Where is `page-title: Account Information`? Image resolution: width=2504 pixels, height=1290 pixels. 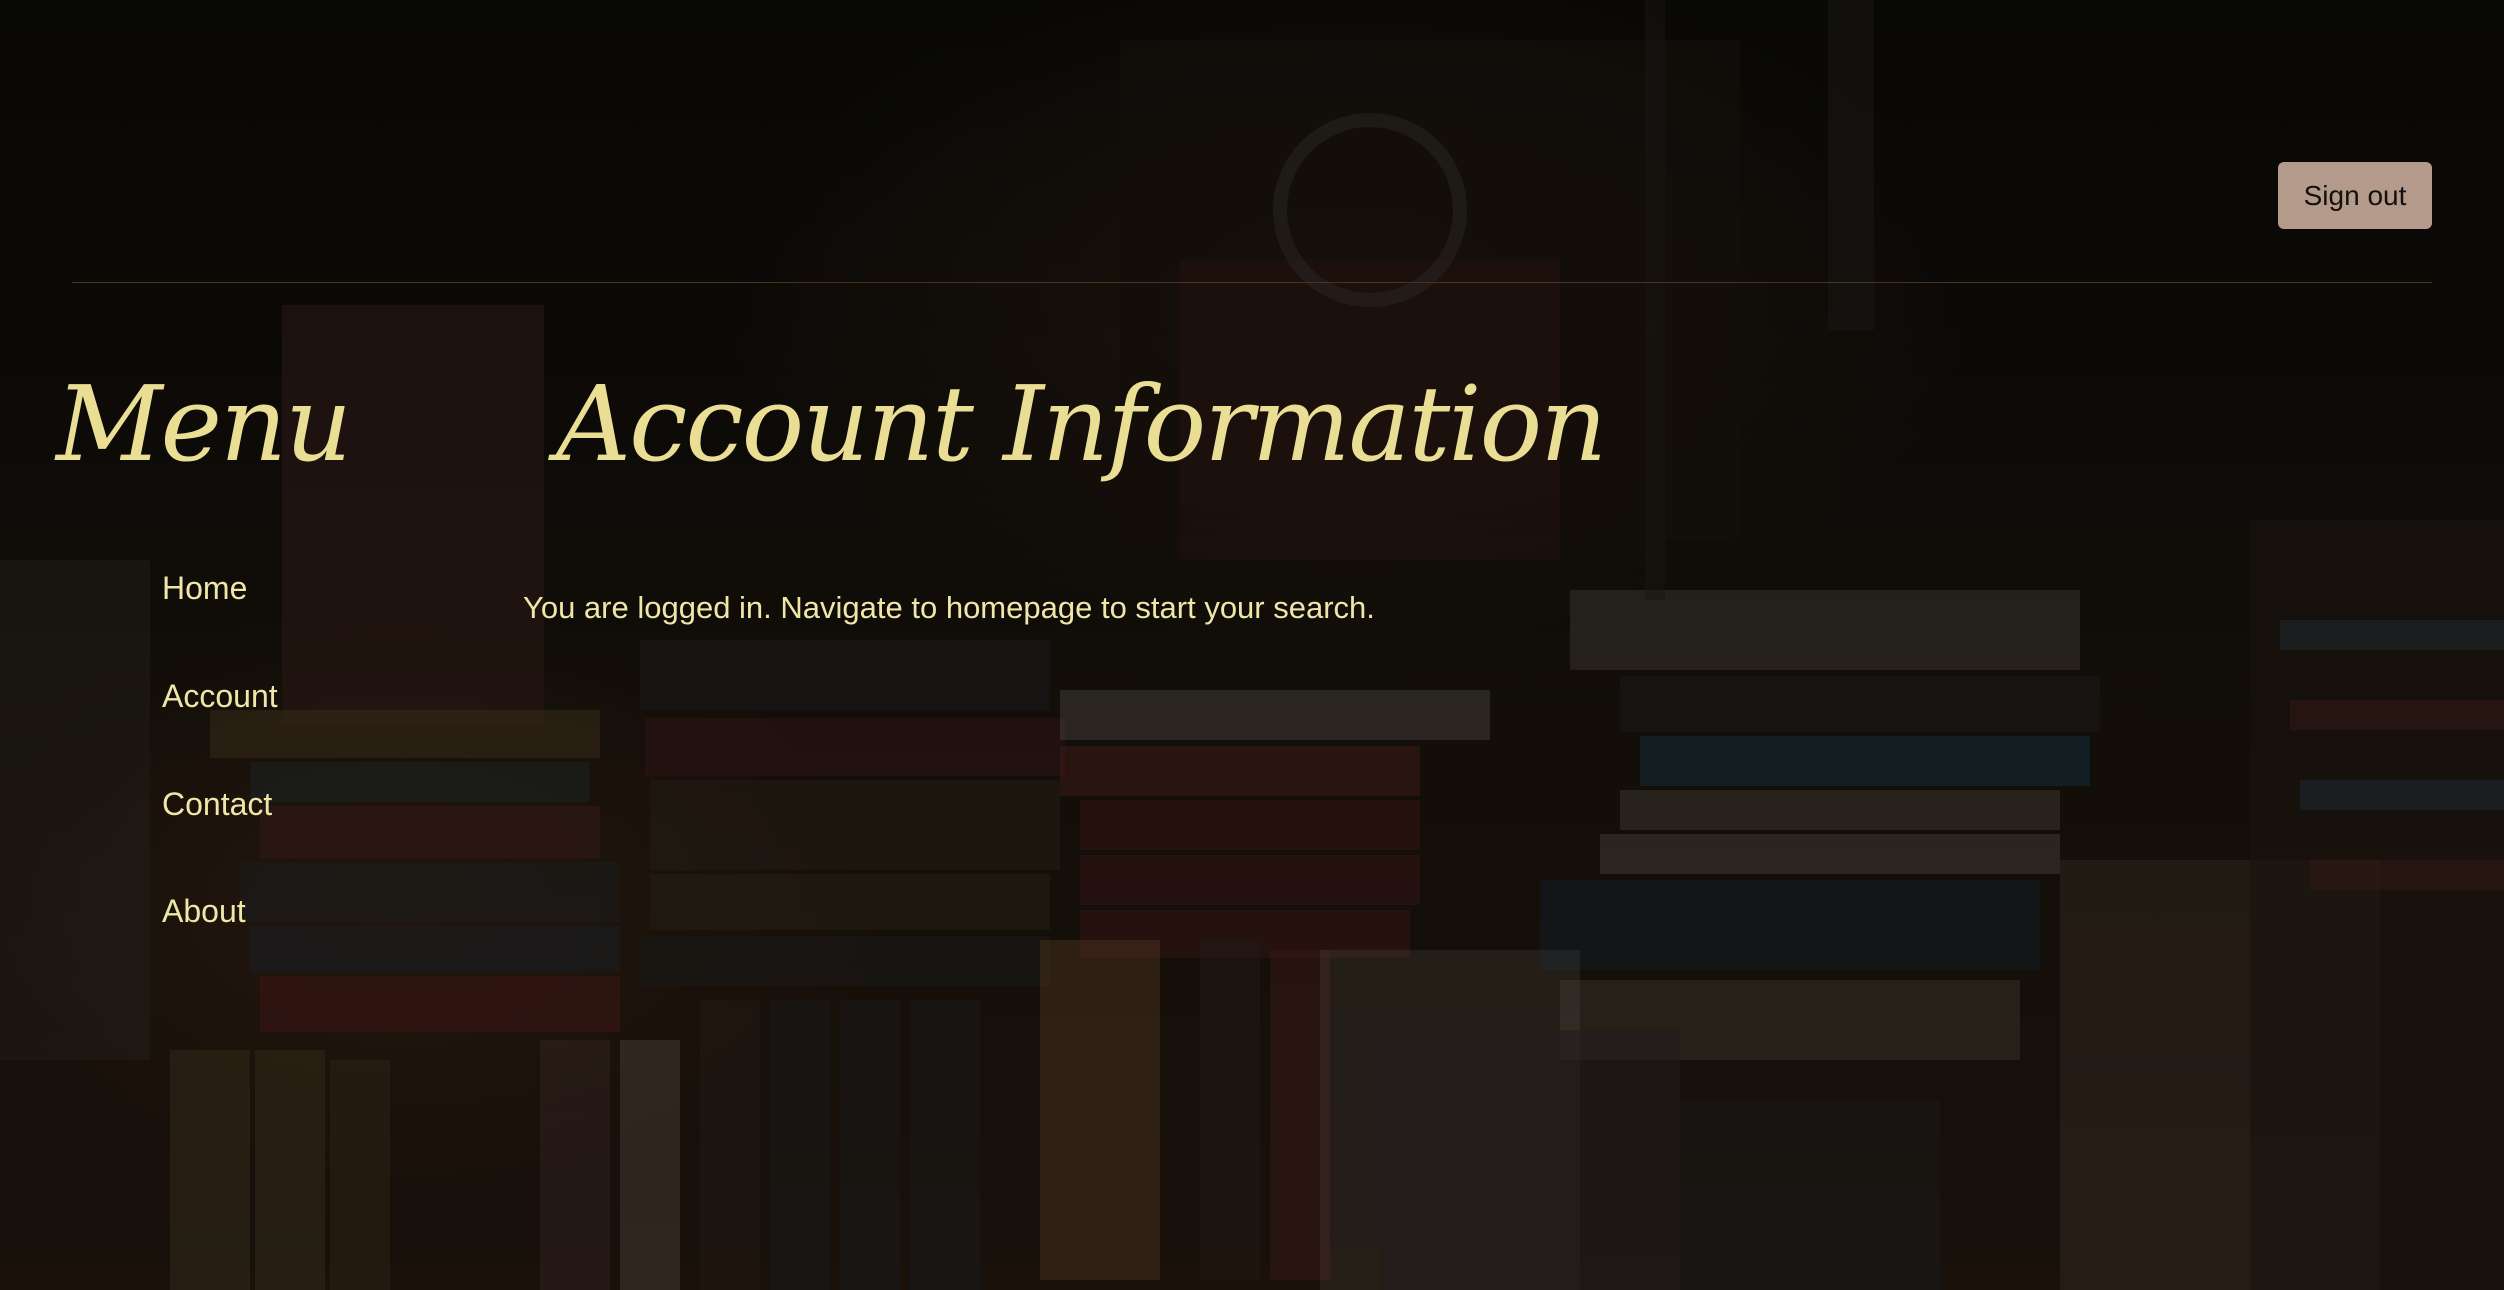 page-title: Account Information is located at coordinates (1081, 424).